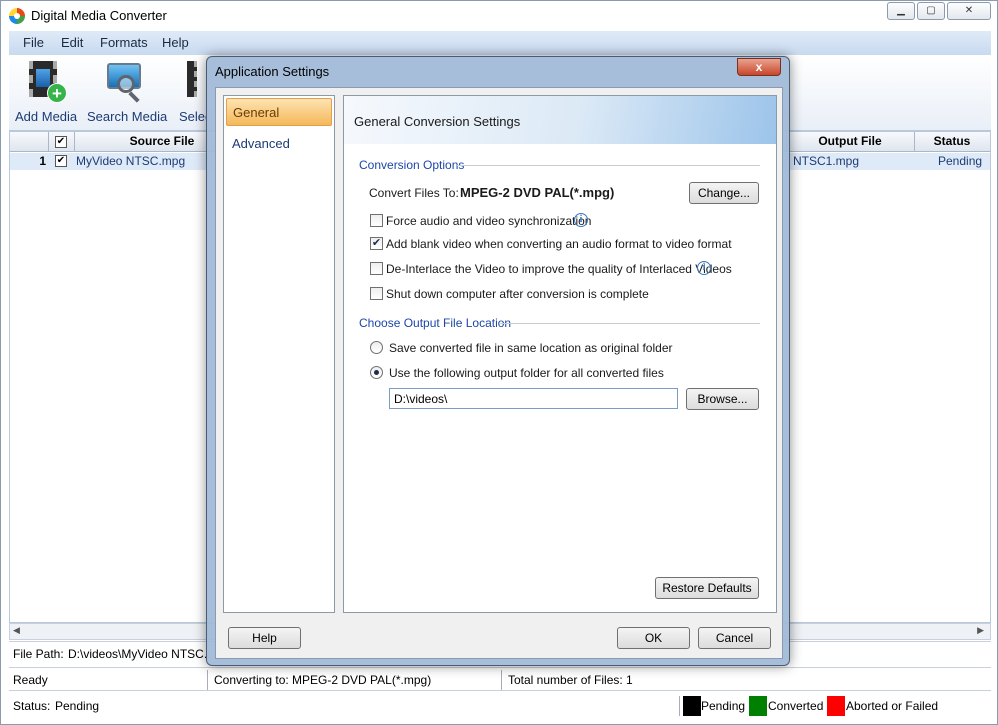  What do you see at coordinates (376, 293) in the screenshot?
I see `shutdown-checkbox` at bounding box center [376, 293].